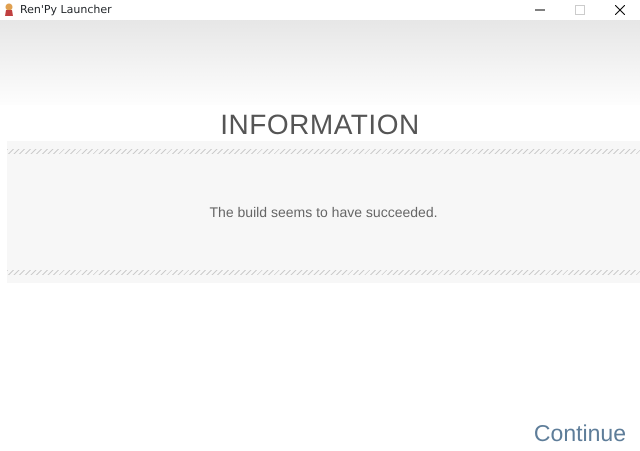  I want to click on window-title: Ren'Py Launcher, so click(66, 10).